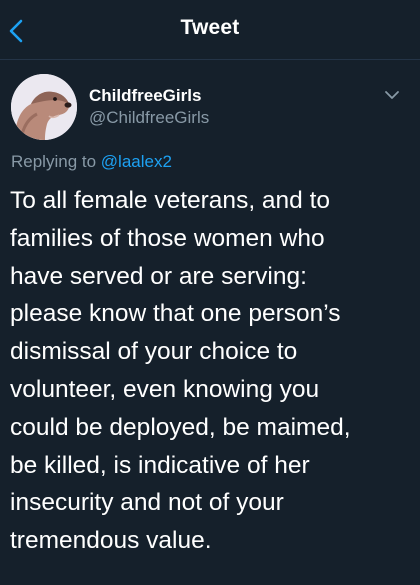 This screenshot has height=585, width=420. I want to click on tweet-text-line: could be deployed, be maimed,, so click(180, 427).